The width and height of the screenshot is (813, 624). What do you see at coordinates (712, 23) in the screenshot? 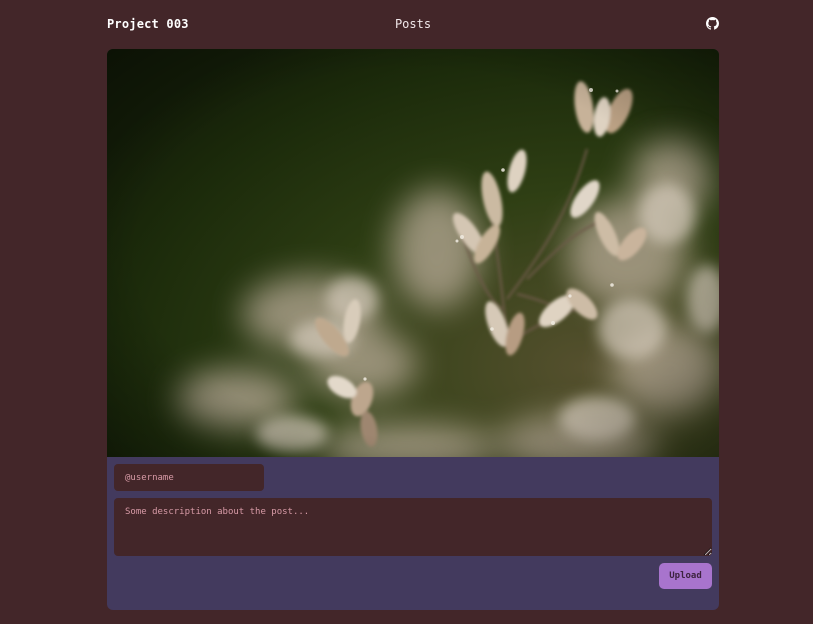
I see `github-icon` at bounding box center [712, 23].